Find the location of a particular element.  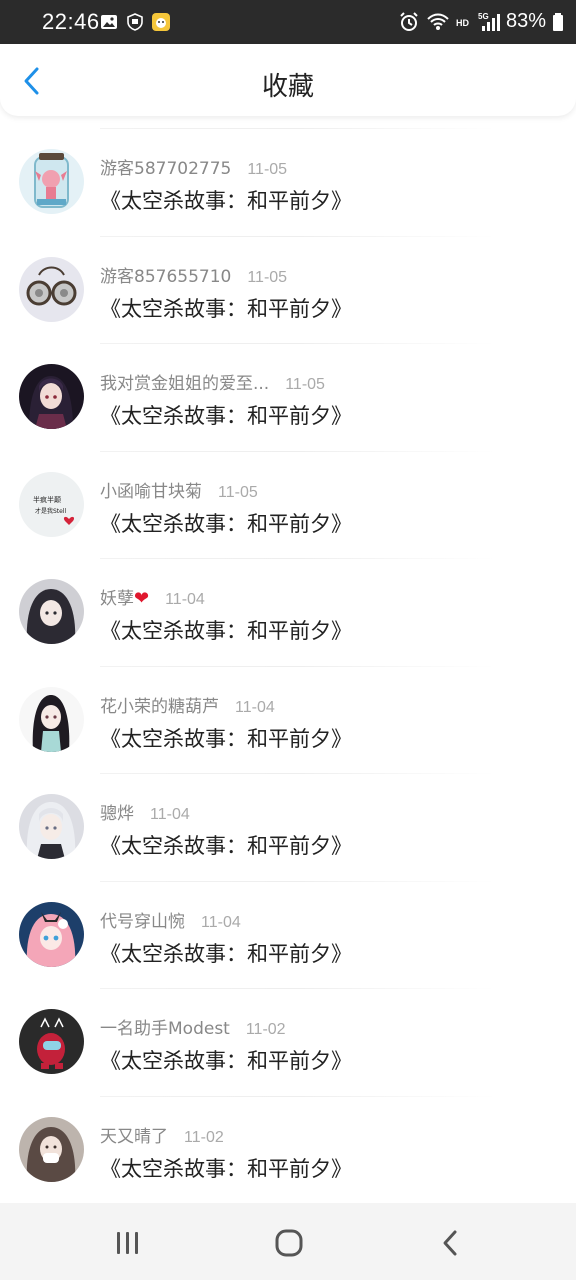

list-item: 骢烨 11-04 《太空杀故事：和平前夕》 is located at coordinates (288, 815).